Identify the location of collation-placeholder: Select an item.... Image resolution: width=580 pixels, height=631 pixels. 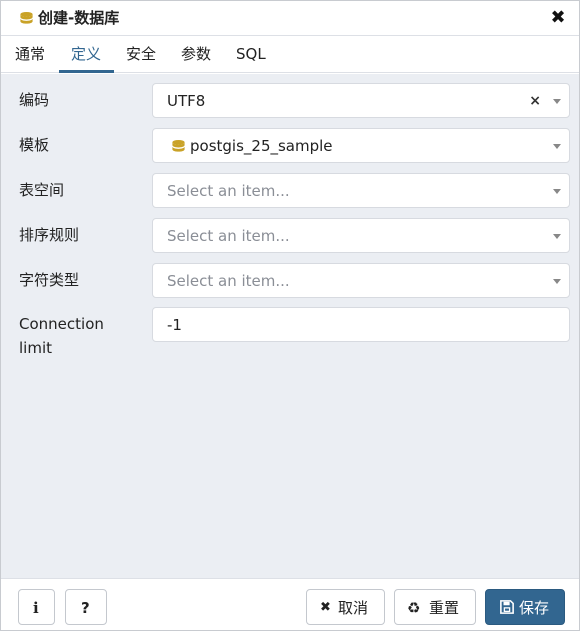
(228, 236).